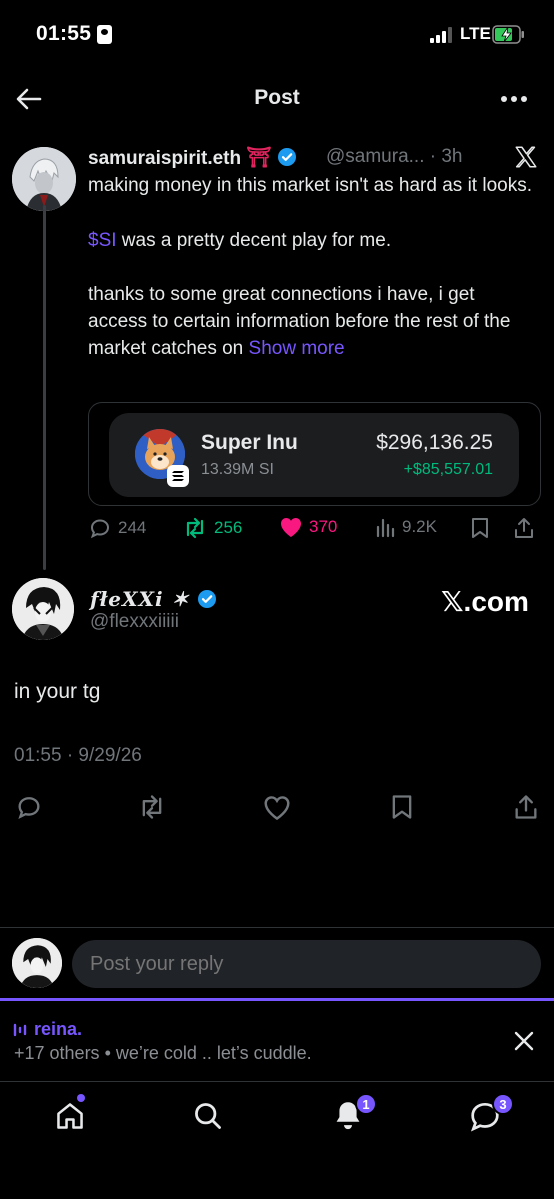 The width and height of the screenshot is (554, 1199). I want to click on like-button: 370, so click(308, 527).